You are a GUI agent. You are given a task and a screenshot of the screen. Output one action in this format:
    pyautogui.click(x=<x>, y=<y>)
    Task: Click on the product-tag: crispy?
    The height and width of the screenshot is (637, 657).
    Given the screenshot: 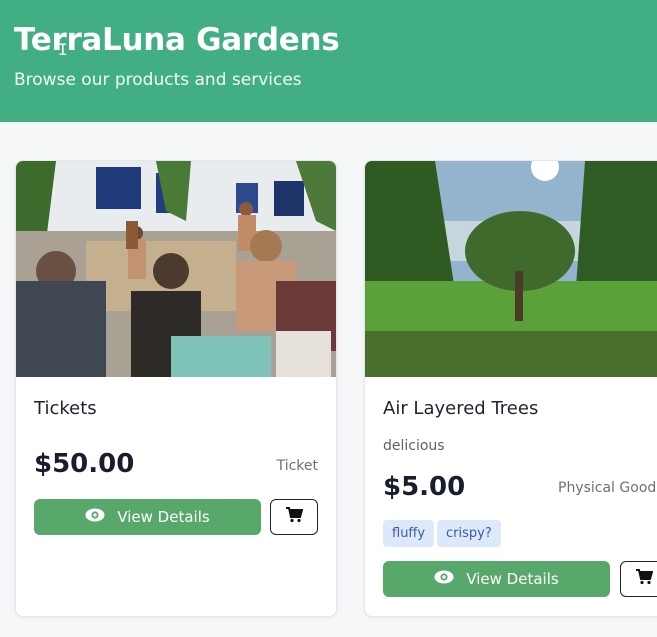 What is the action you would take?
    pyautogui.click(x=469, y=533)
    